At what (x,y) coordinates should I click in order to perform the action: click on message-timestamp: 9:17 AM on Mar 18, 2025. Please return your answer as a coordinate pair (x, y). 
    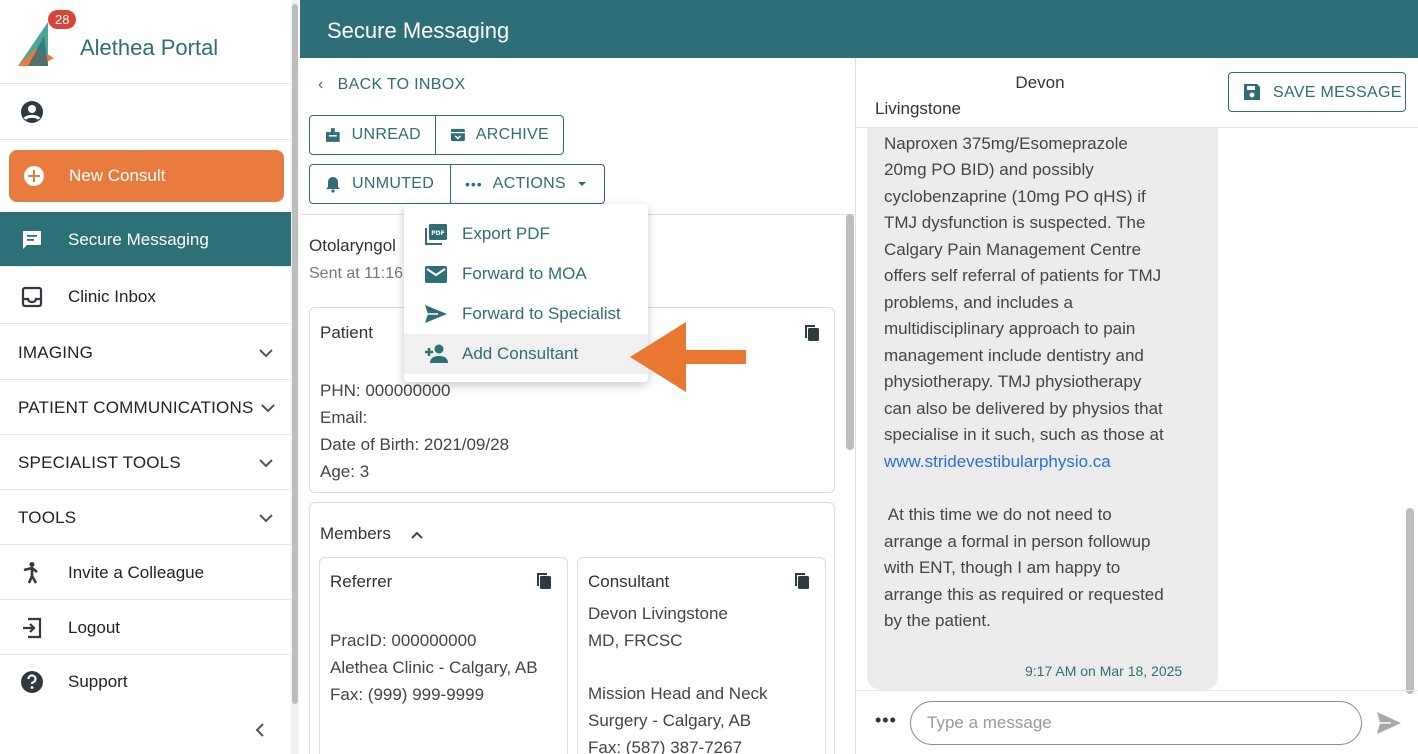
    Looking at the image, I should click on (1104, 671).